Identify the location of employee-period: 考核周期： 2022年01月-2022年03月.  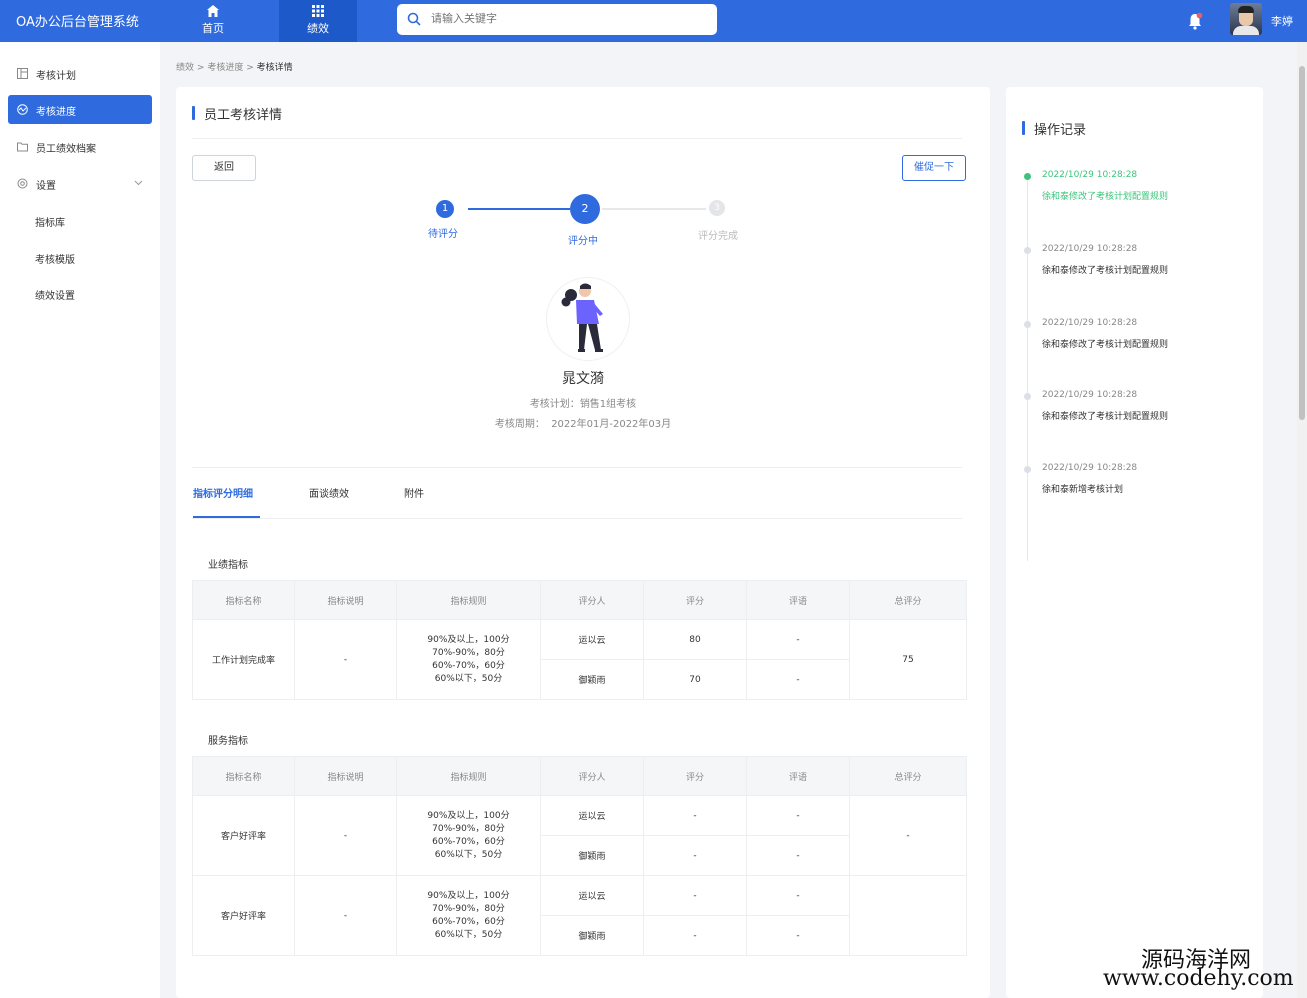
(583, 422).